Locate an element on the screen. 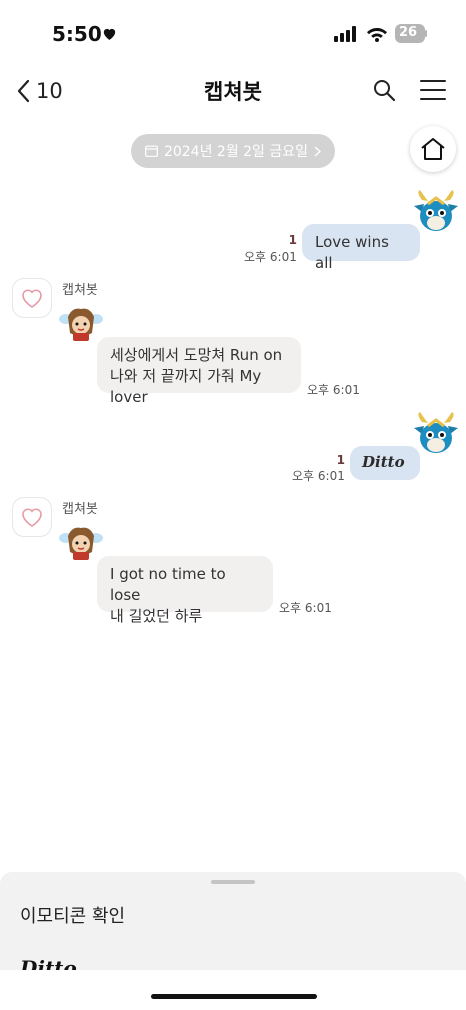 The width and height of the screenshot is (466, 1010). message-line: 세상에게서 도망쳐 Run on is located at coordinates (196, 355).